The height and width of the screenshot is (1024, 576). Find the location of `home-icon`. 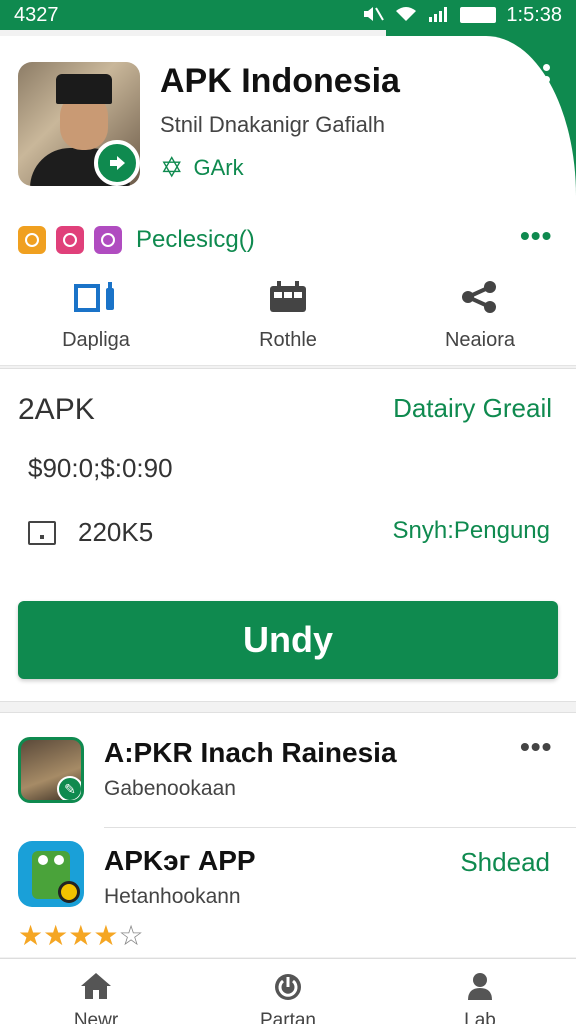

home-icon is located at coordinates (96, 988).